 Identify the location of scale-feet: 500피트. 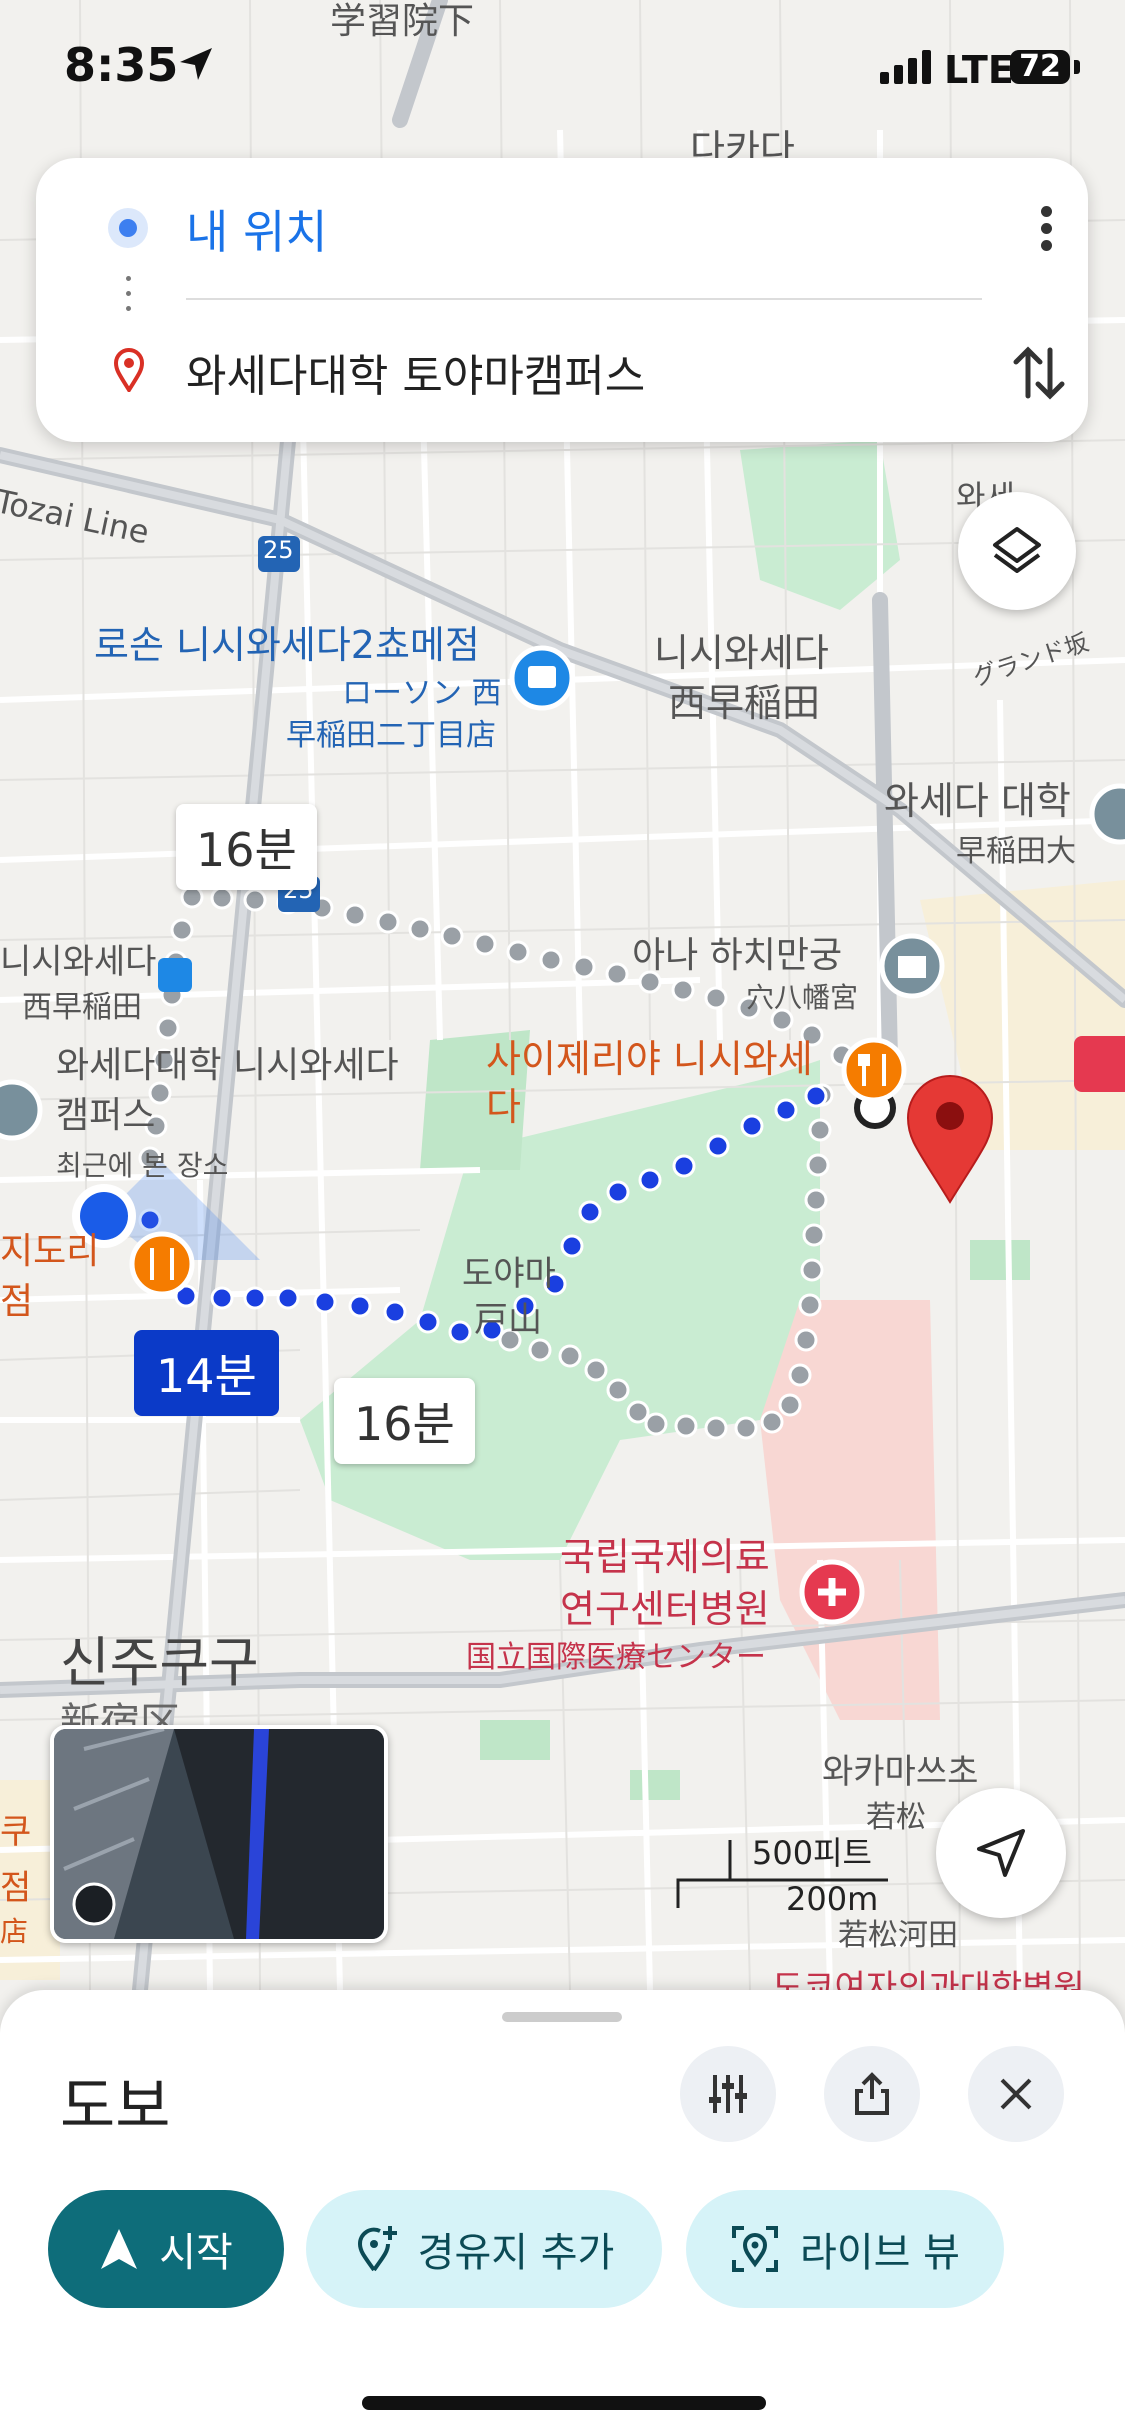
(812, 1853).